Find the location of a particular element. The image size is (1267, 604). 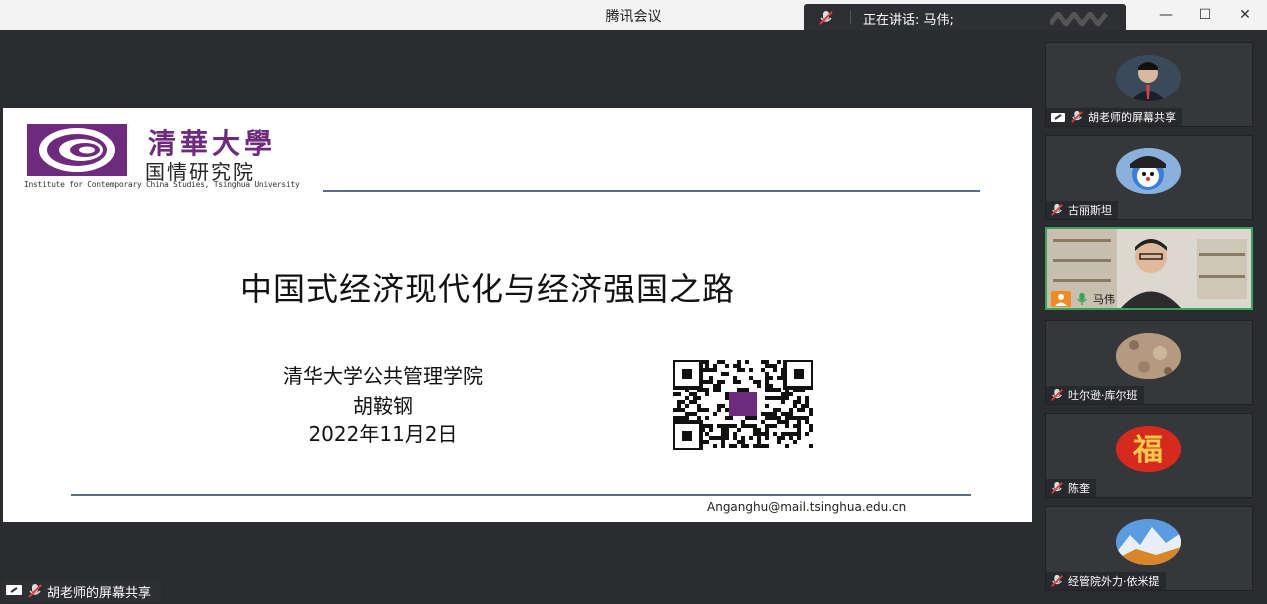

qr-code-icon is located at coordinates (743, 405).